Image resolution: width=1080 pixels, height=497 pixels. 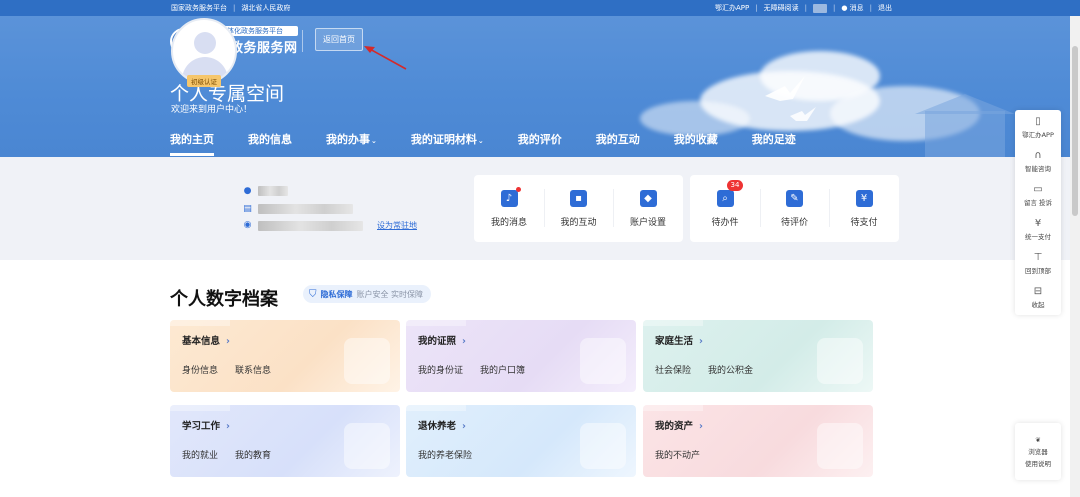 What do you see at coordinates (1075, 131) in the screenshot?
I see `scrollbar-thumb` at bounding box center [1075, 131].